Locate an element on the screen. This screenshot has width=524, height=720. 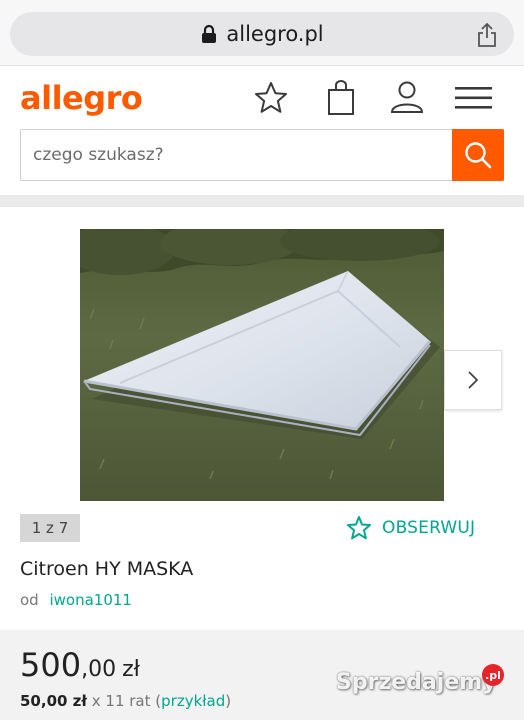
lock-icon is located at coordinates (209, 33).